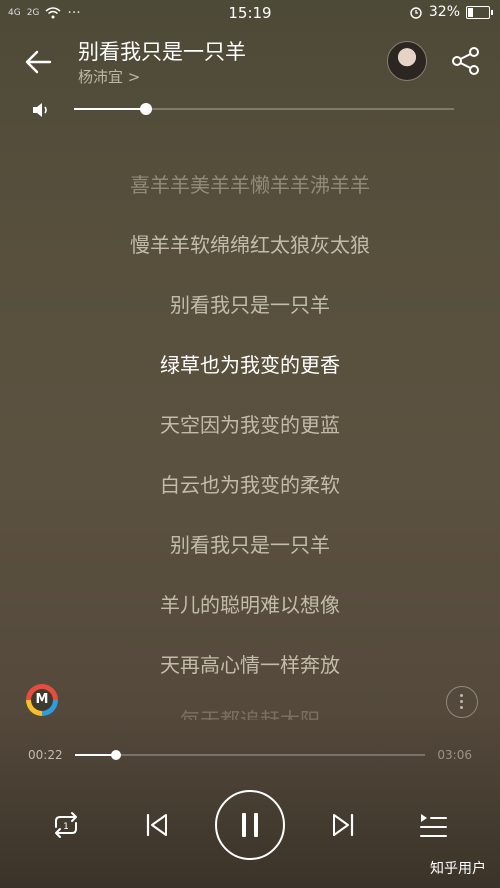 The height and width of the screenshot is (888, 500). I want to click on time-total: 03:06, so click(454, 755).